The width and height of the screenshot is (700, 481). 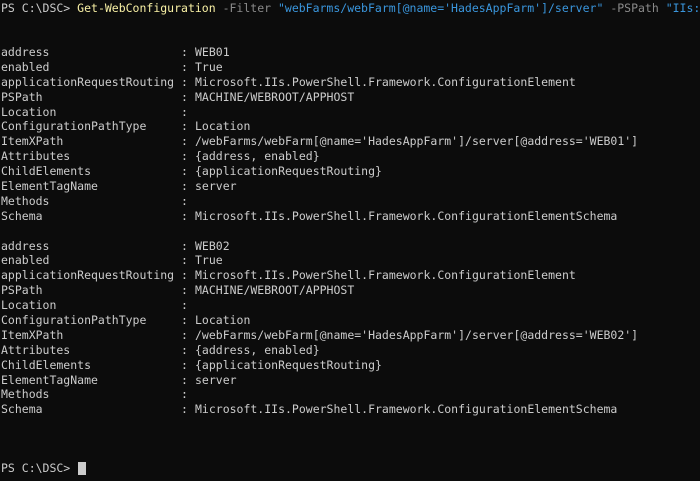 I want to click on property-row: address: WEB01, so click(x=319, y=52).